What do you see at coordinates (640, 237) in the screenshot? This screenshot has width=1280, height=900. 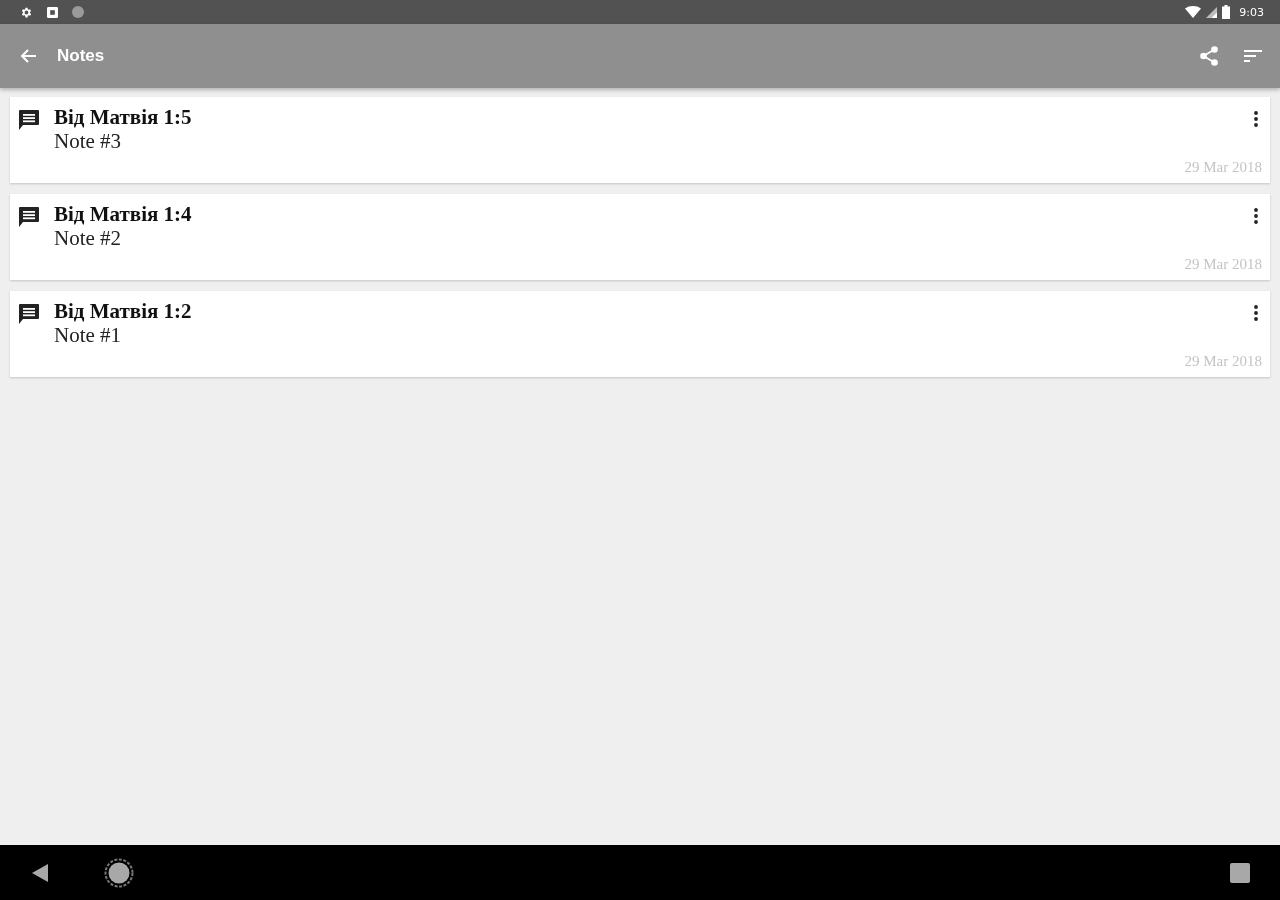 I see `note-card: Від Матвія 1:4 Note #2 29 Mar 2018` at bounding box center [640, 237].